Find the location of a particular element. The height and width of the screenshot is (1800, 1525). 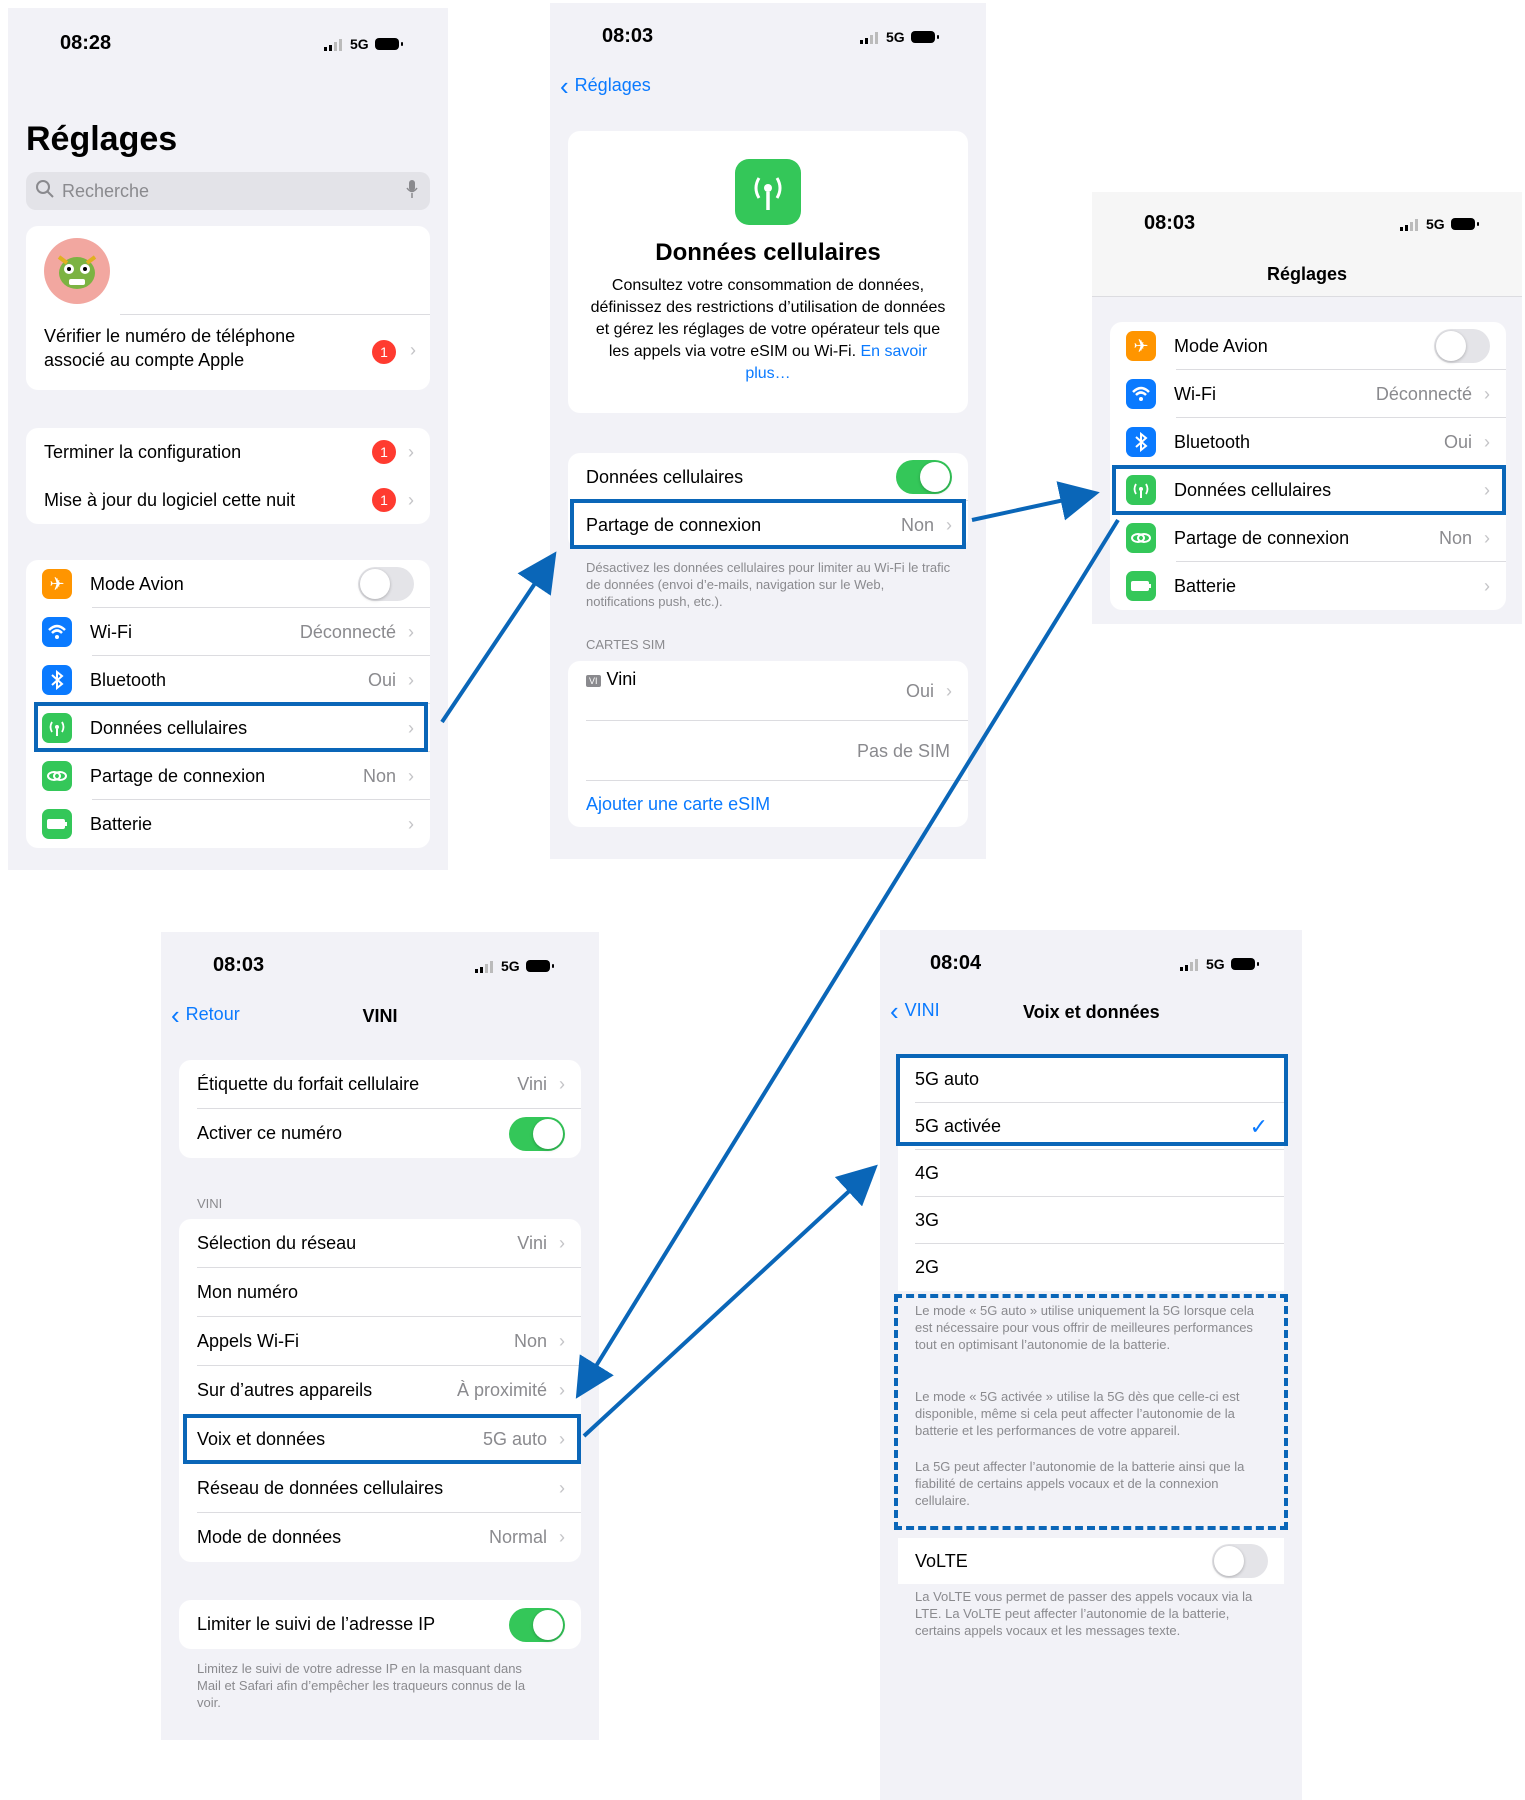

settings-row-value: Non is located at coordinates (379, 775).